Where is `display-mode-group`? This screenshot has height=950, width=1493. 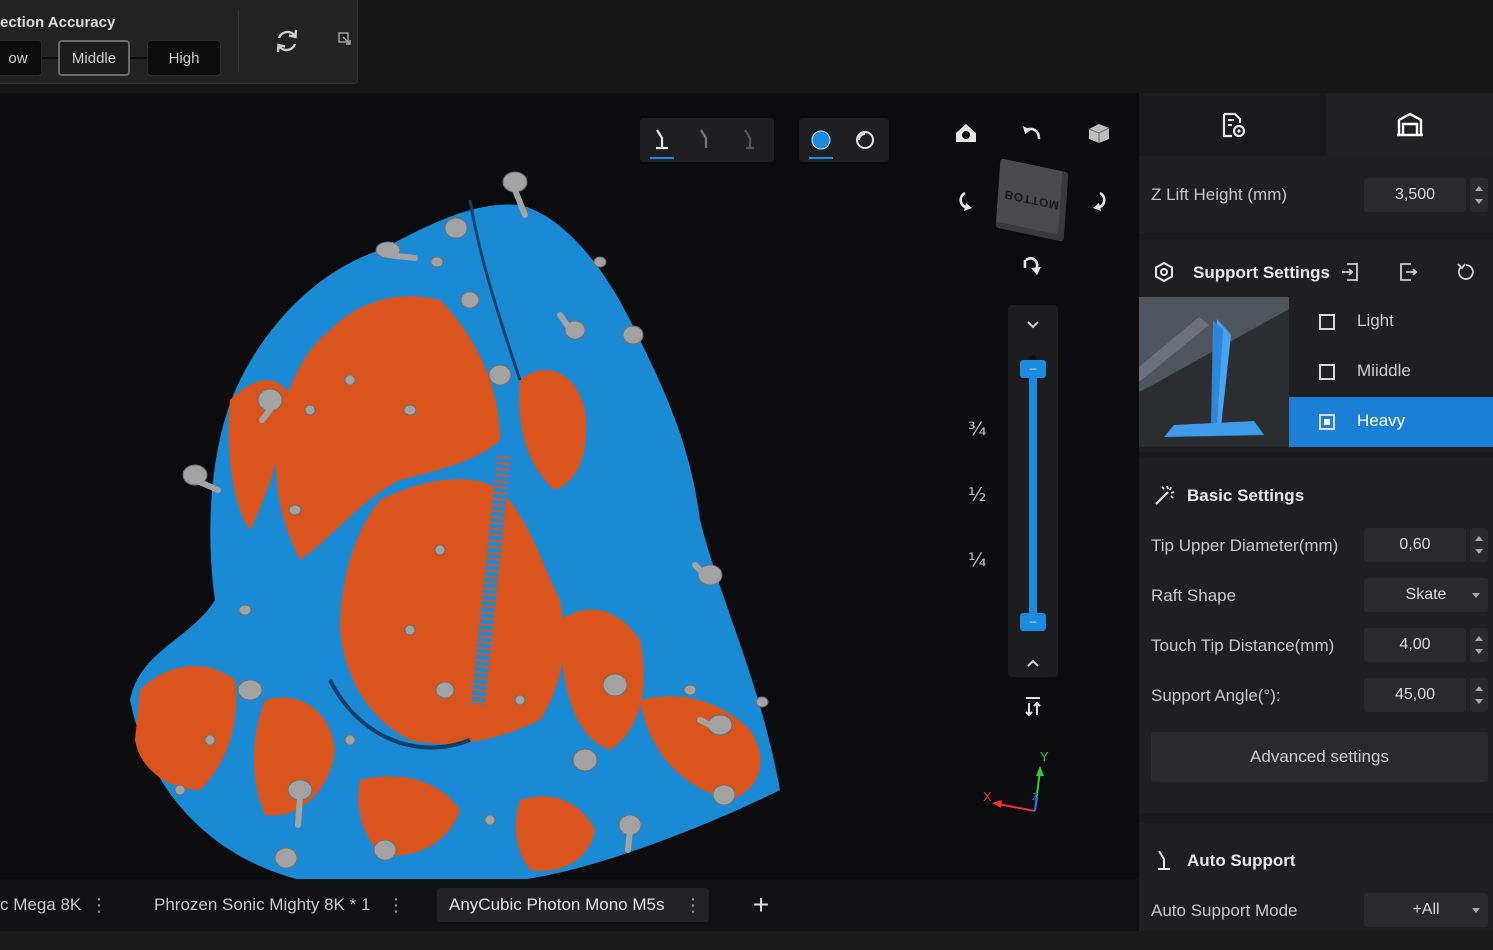 display-mode-group is located at coordinates (844, 140).